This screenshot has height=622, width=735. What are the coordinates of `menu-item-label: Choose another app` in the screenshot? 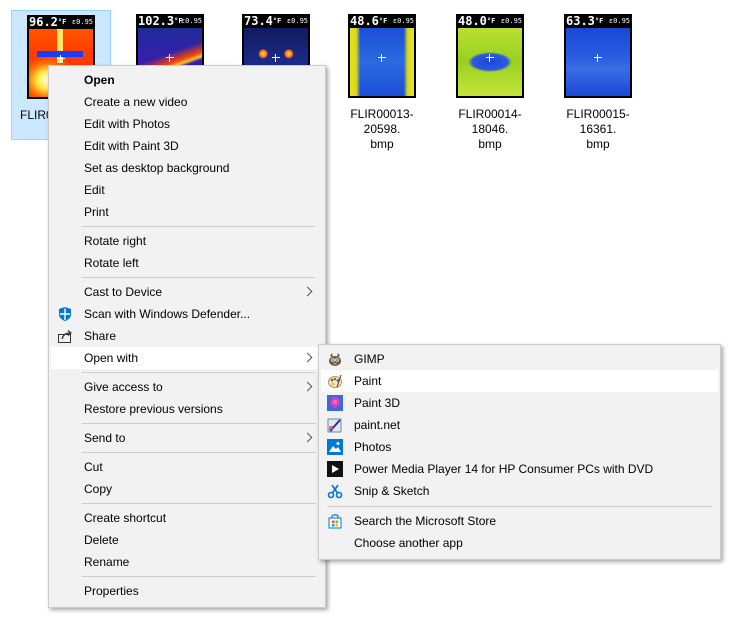 It's located at (408, 543).